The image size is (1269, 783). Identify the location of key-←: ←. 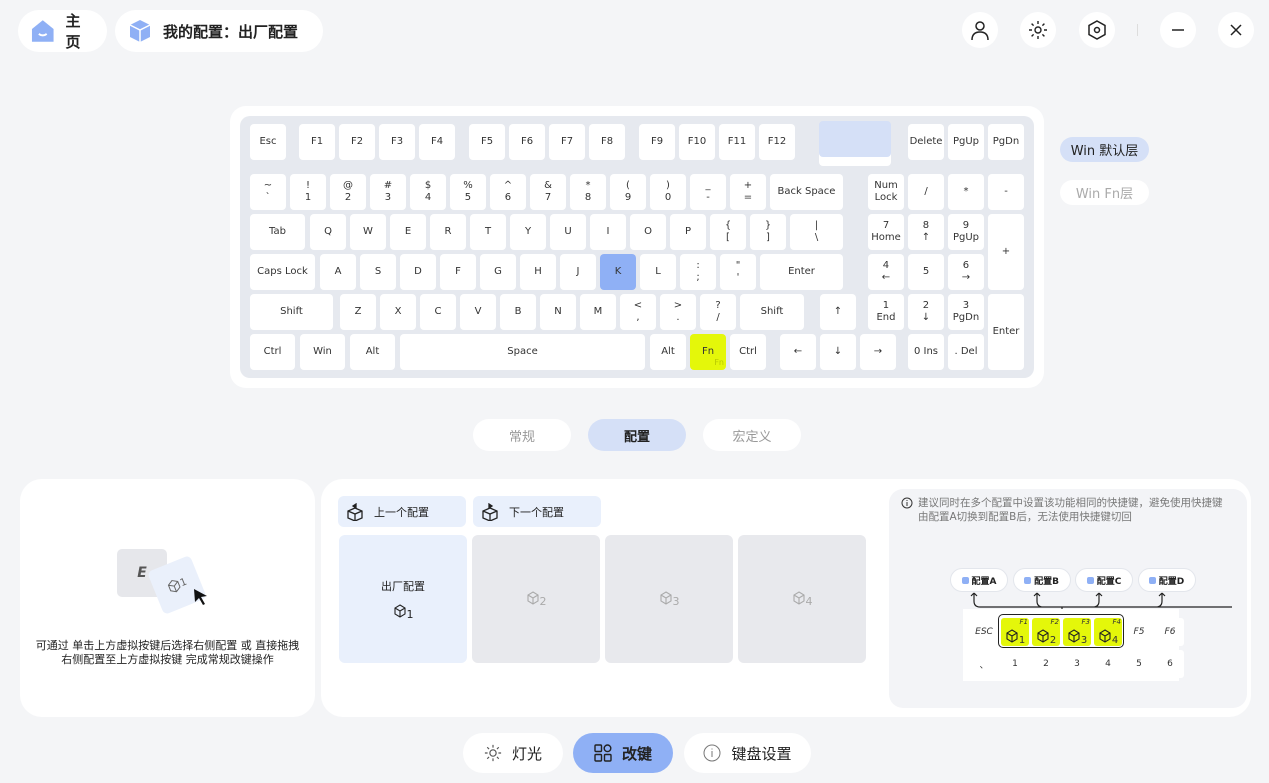
(798, 352).